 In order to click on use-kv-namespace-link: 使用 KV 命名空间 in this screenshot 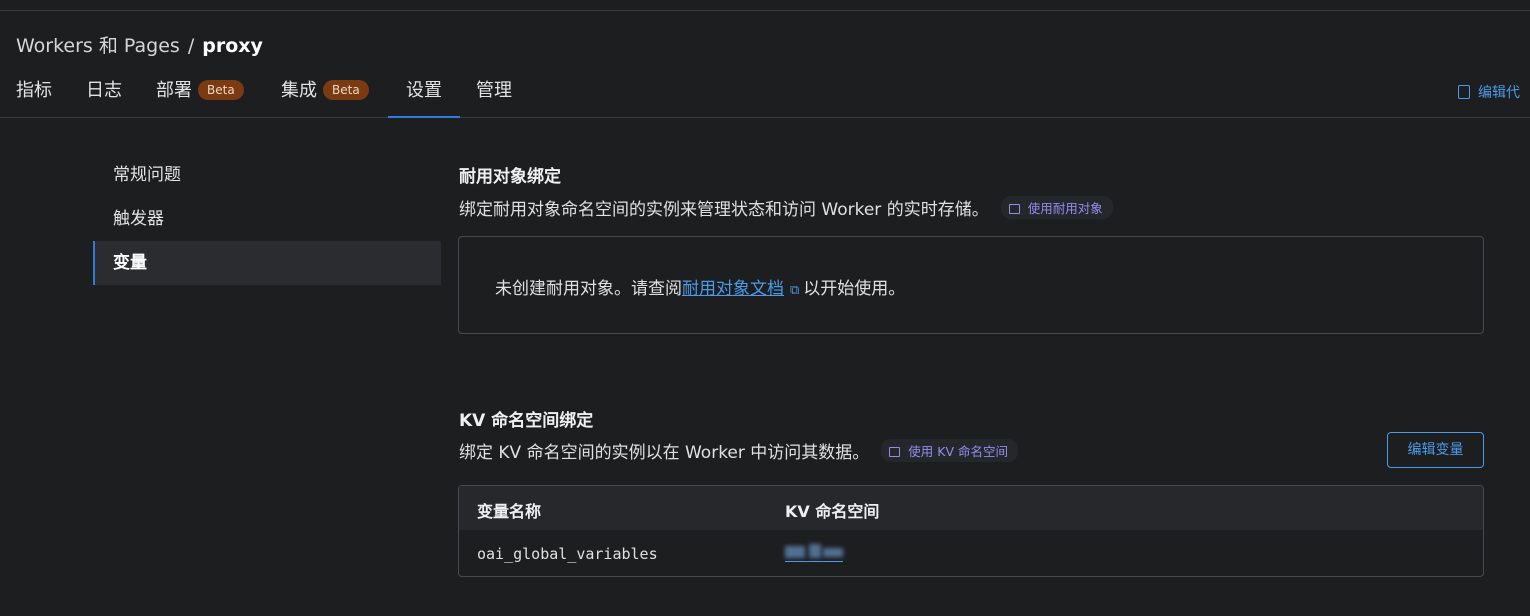, I will do `click(949, 450)`.